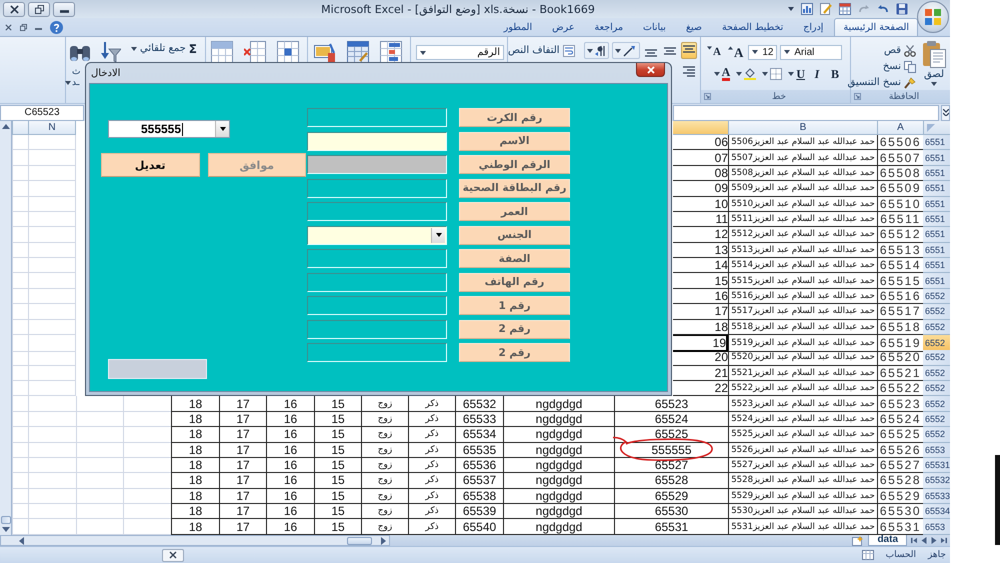 This screenshot has height=563, width=1000. What do you see at coordinates (689, 50) in the screenshot?
I see `vertical-align-button` at bounding box center [689, 50].